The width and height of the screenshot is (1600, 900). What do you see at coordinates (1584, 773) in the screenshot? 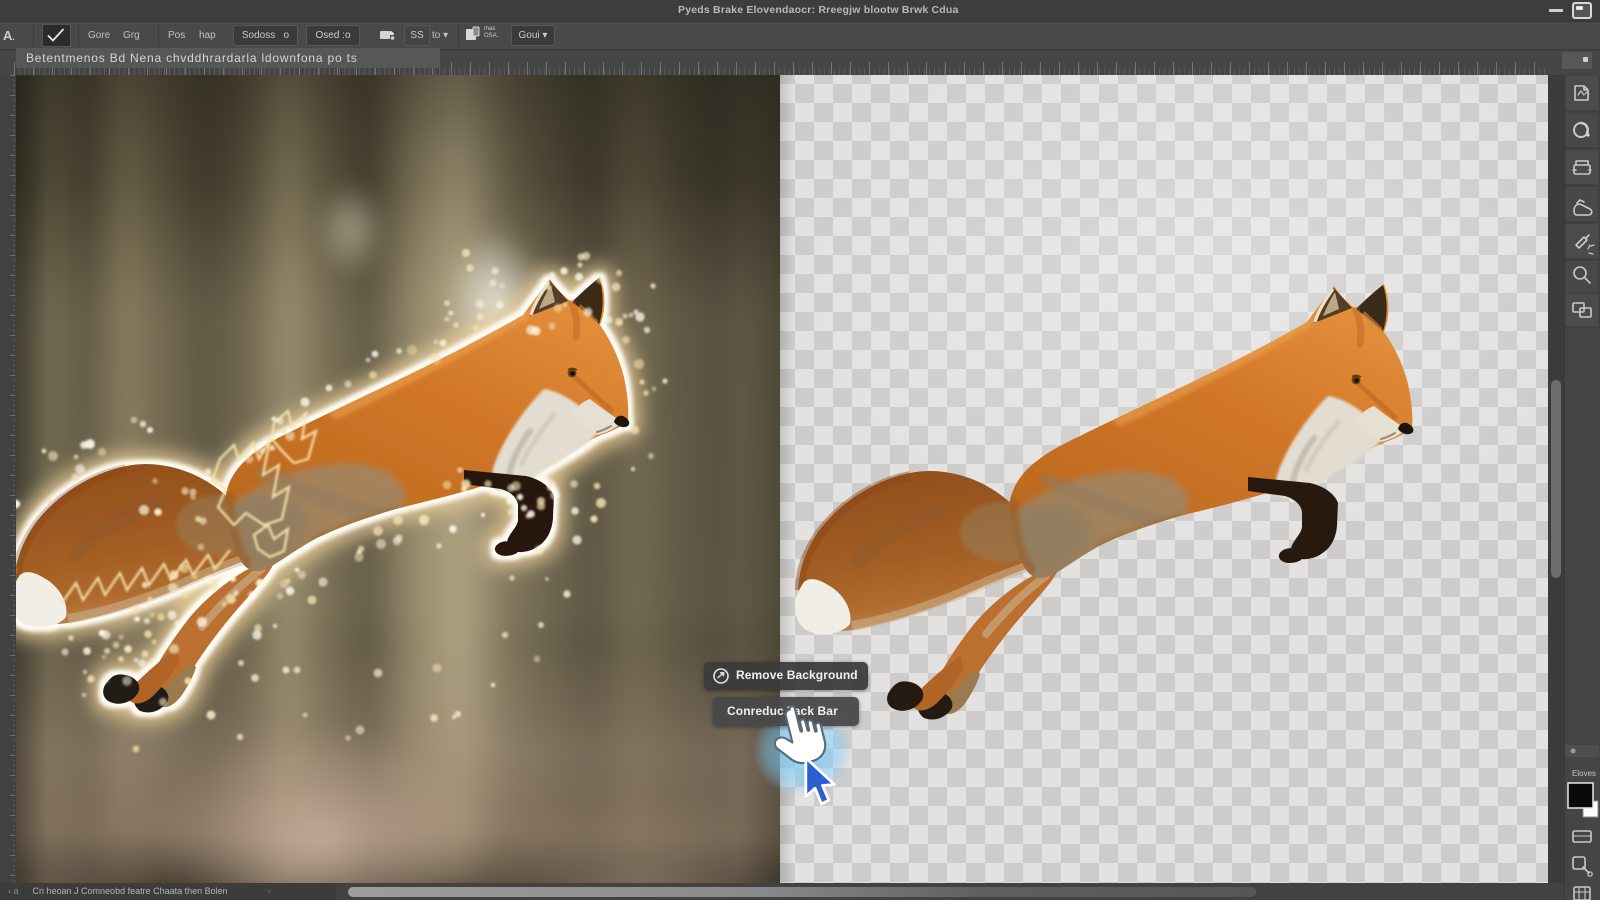
I see `svg-text: Eloves` at bounding box center [1584, 773].